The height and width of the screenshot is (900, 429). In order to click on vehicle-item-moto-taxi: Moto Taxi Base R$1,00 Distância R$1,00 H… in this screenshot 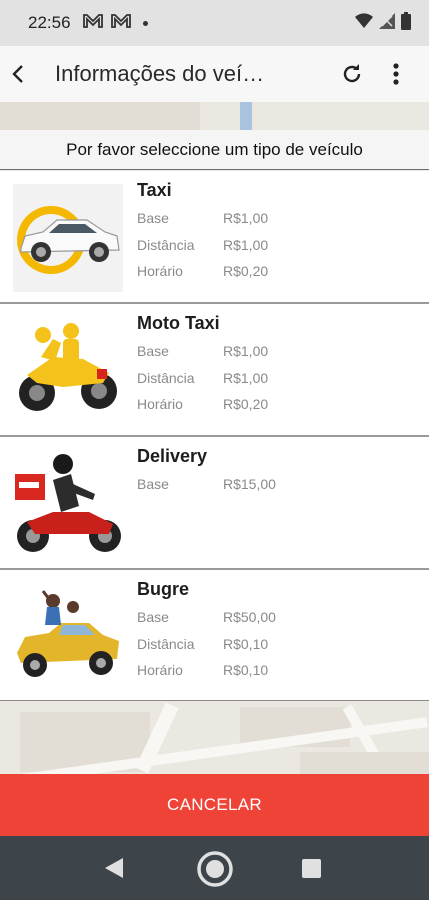, I will do `click(214, 370)`.